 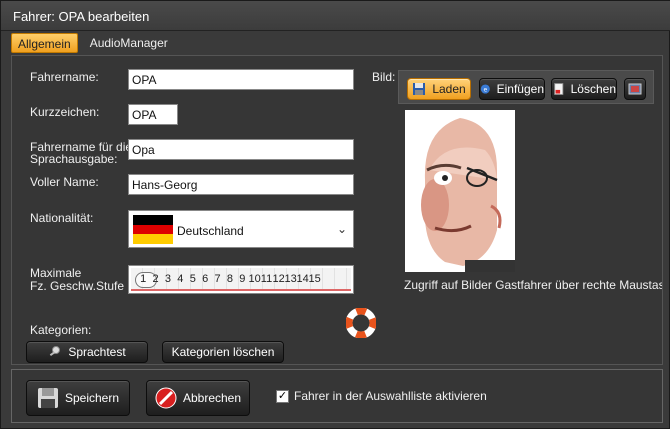 What do you see at coordinates (77, 286) in the screenshot?
I see `speed-label-line2: Fz. Geschw.Stufe` at bounding box center [77, 286].